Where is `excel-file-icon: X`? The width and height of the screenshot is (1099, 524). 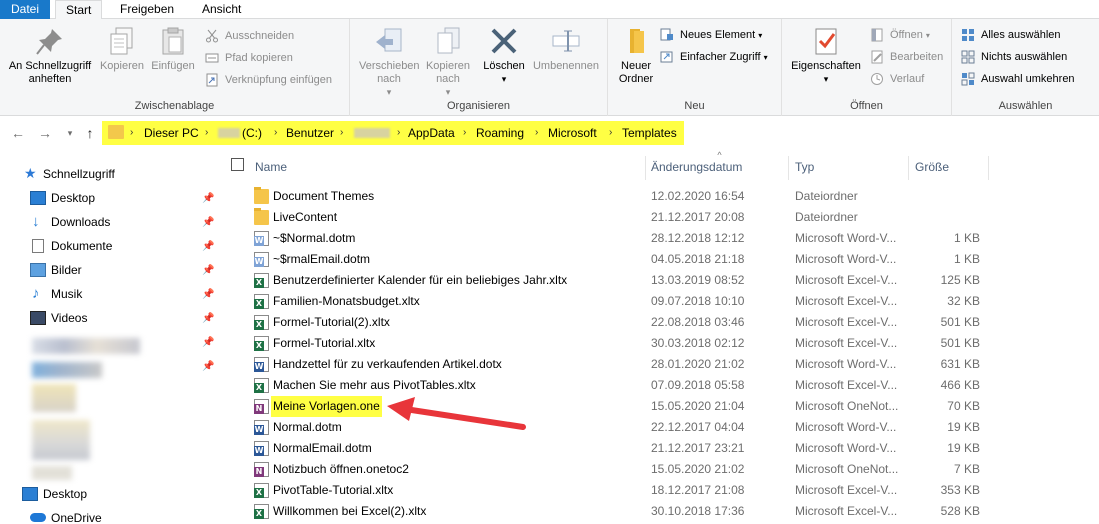 excel-file-icon: X is located at coordinates (261, 511).